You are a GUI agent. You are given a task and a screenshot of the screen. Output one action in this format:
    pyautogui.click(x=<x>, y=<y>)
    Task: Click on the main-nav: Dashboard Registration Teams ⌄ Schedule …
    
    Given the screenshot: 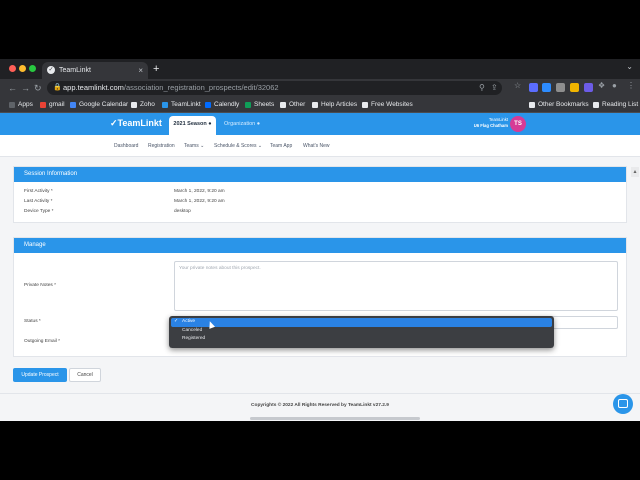 What is the action you would take?
    pyautogui.click(x=320, y=146)
    